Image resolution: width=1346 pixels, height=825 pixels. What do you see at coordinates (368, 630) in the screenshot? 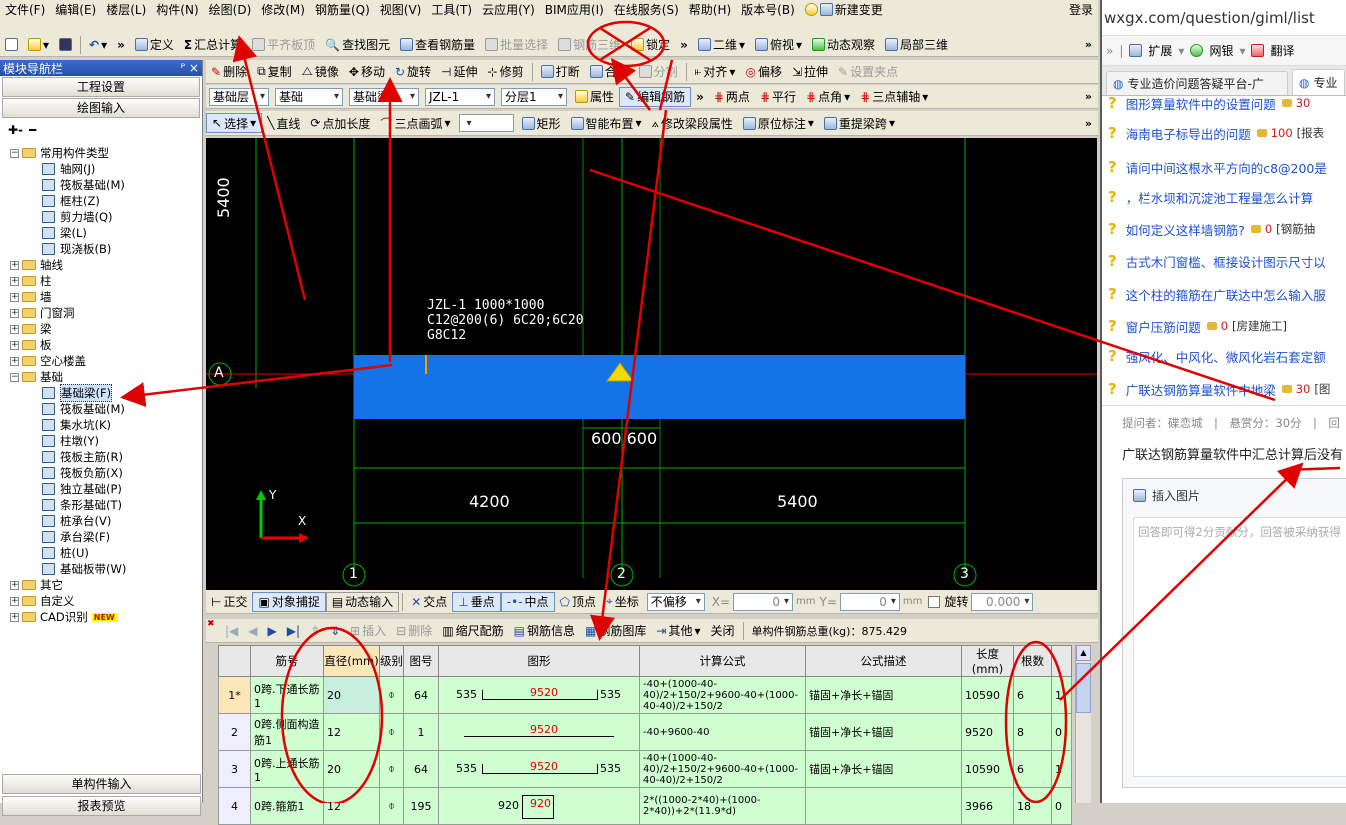
I see `insert-row-button: ⊞ 插入` at bounding box center [368, 630].